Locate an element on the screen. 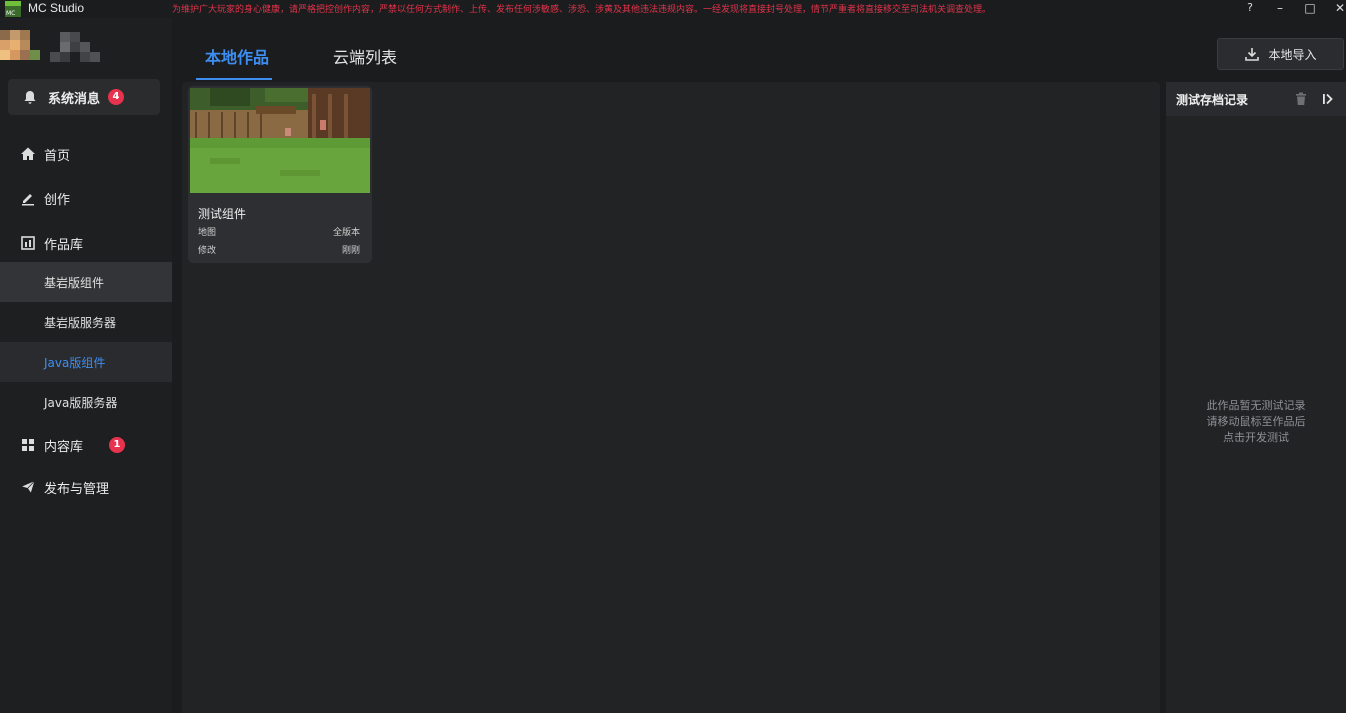 This screenshot has height=713, width=1346. username-pixelated is located at coordinates (74, 47).